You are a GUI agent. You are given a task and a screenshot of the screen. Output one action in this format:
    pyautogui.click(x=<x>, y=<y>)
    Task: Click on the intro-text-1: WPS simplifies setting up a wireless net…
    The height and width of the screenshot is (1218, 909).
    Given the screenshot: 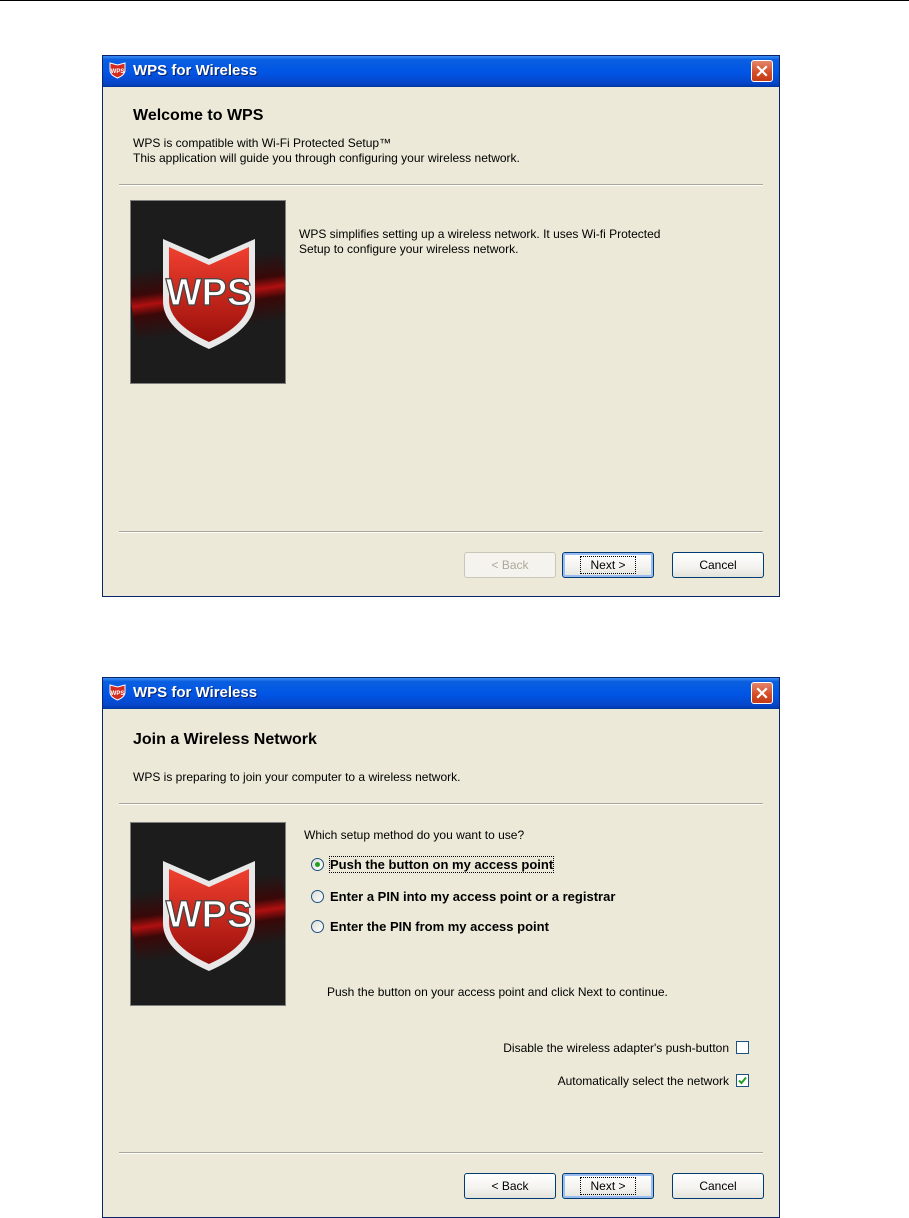 What is the action you would take?
    pyautogui.click(x=480, y=234)
    